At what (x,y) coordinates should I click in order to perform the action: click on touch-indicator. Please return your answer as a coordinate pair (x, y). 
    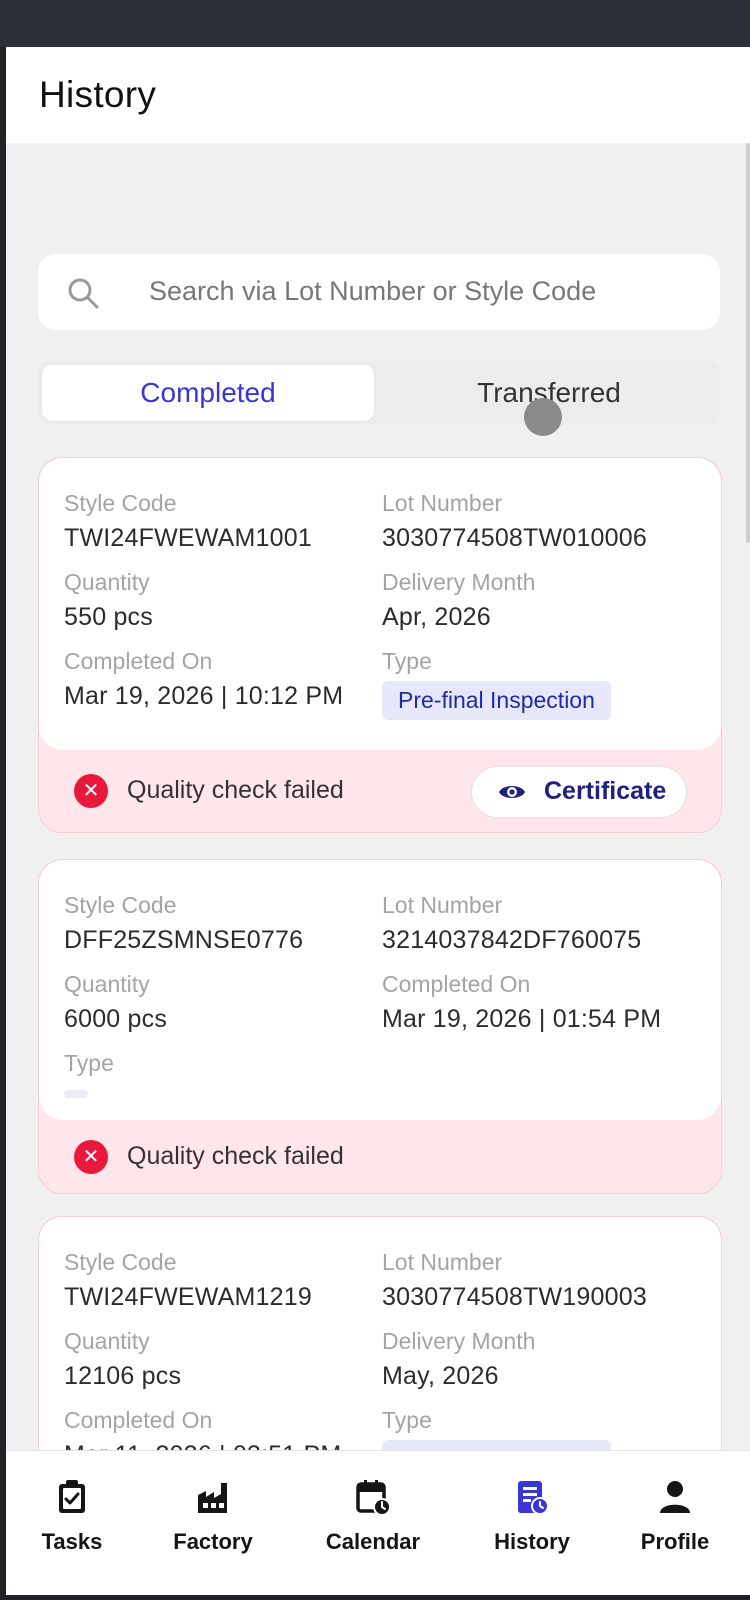
    Looking at the image, I should click on (543, 417).